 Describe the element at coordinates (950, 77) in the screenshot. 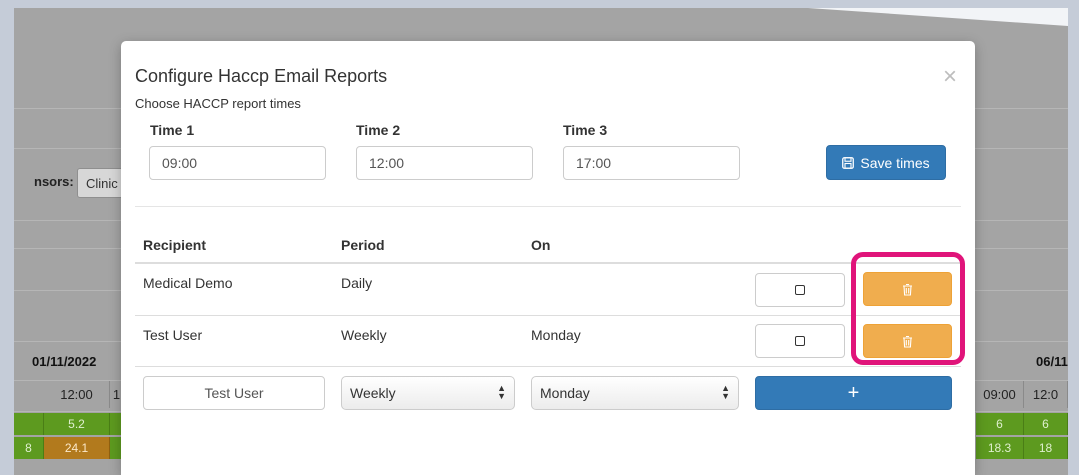

I see `close-icon: ×` at that location.